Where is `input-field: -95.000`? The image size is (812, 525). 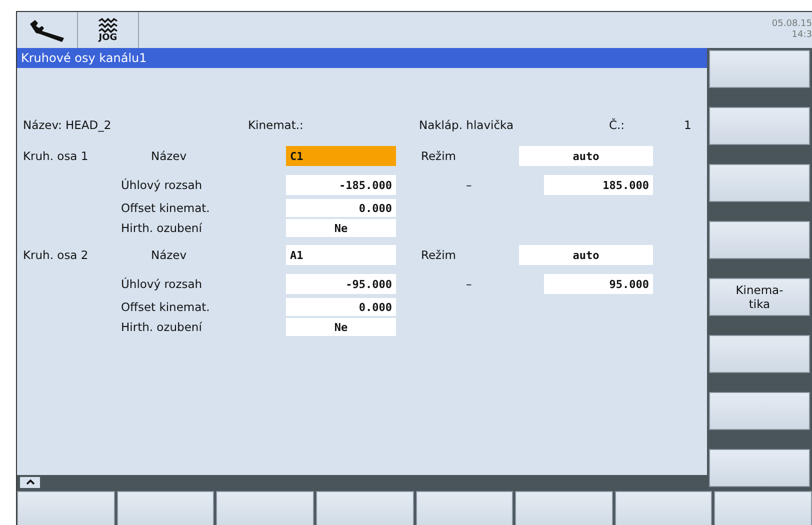 input-field: -95.000 is located at coordinates (341, 284).